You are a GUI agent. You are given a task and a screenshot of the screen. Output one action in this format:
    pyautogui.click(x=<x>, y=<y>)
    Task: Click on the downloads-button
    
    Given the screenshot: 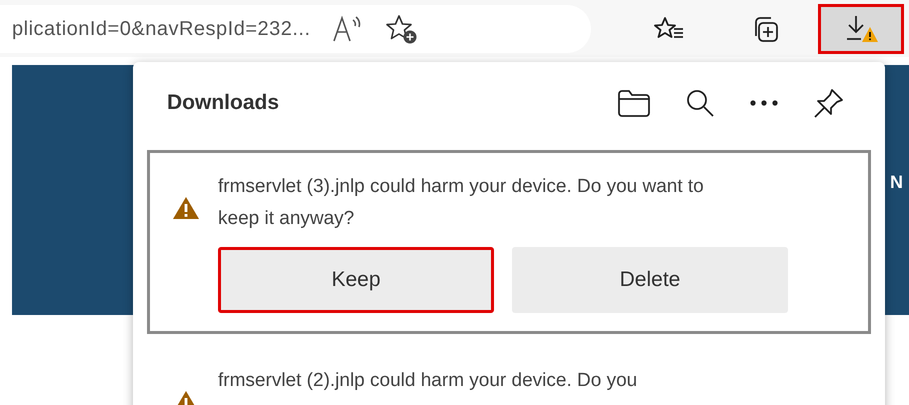 What is the action you would take?
    pyautogui.click(x=861, y=29)
    